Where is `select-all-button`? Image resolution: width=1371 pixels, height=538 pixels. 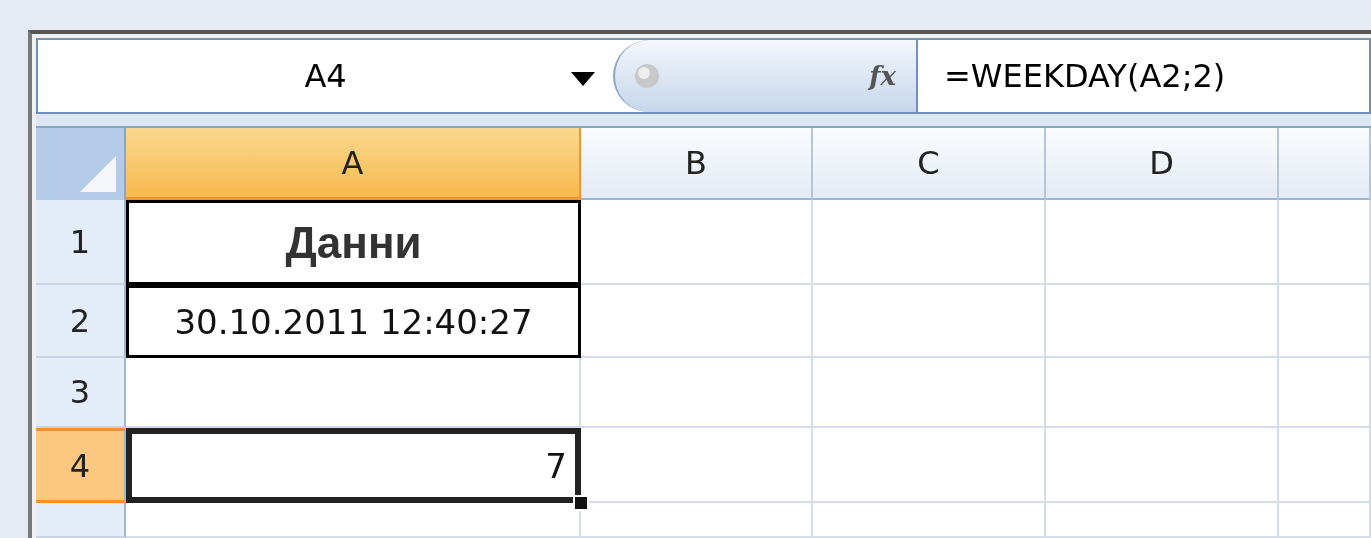
select-all-button is located at coordinates (81, 164).